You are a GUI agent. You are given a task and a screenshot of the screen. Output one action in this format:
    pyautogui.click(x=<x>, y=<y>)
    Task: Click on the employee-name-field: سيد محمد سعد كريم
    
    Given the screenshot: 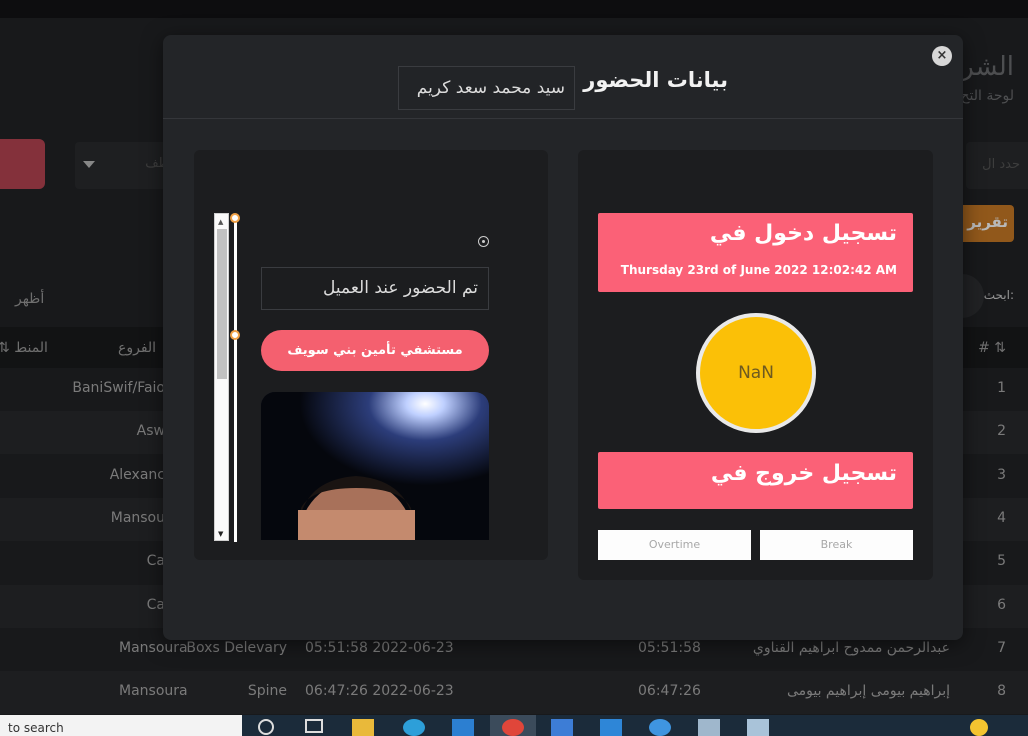 What is the action you would take?
    pyautogui.click(x=486, y=88)
    